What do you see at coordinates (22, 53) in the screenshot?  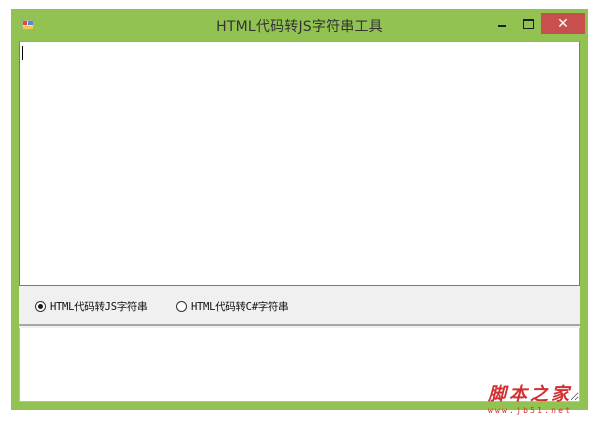 I see `text-caret` at bounding box center [22, 53].